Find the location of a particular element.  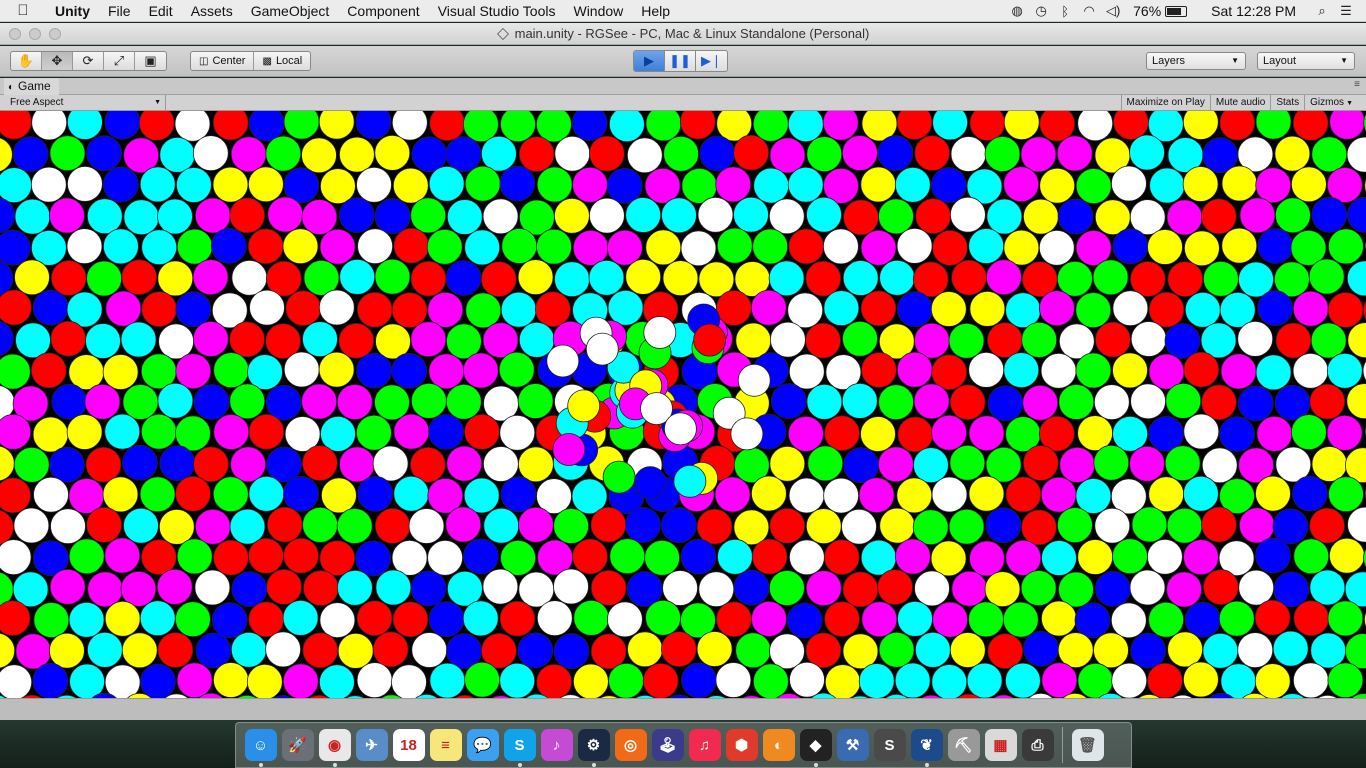

dock-unity-icon: ◆ is located at coordinates (815, 748).